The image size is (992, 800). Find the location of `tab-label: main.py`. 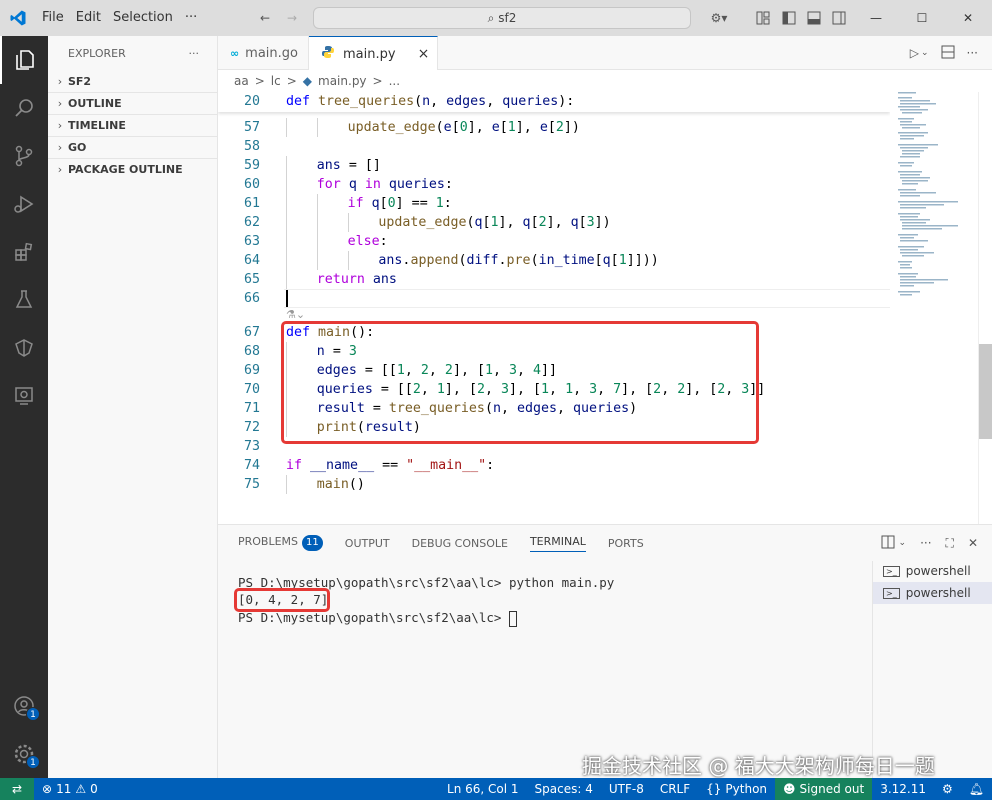

tab-label: main.py is located at coordinates (369, 54).